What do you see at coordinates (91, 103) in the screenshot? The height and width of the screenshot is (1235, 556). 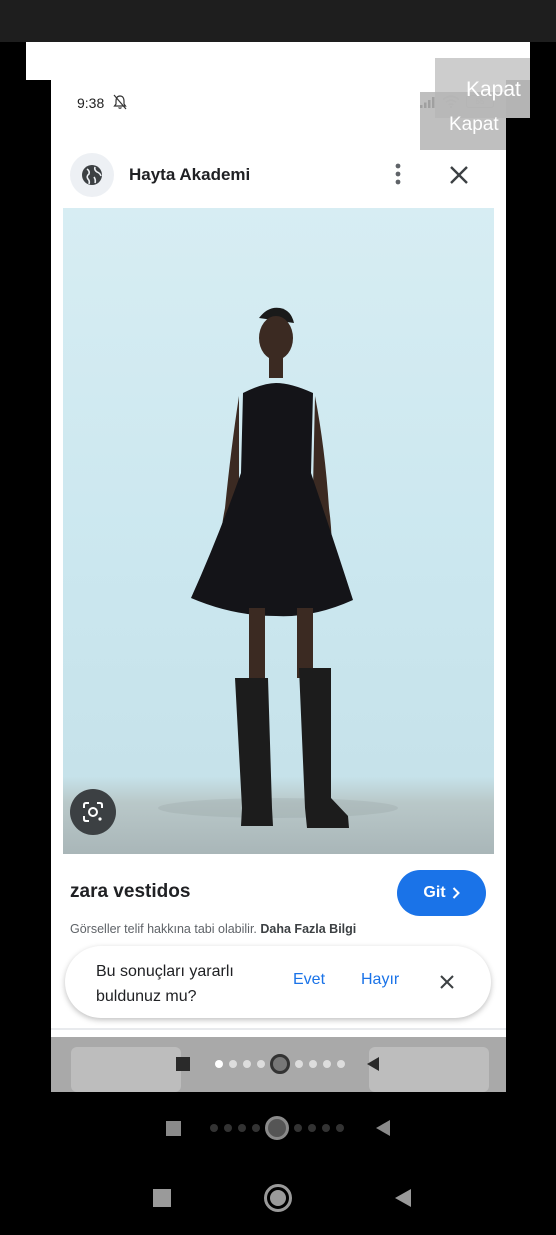 I see `status-time: 9:38` at bounding box center [91, 103].